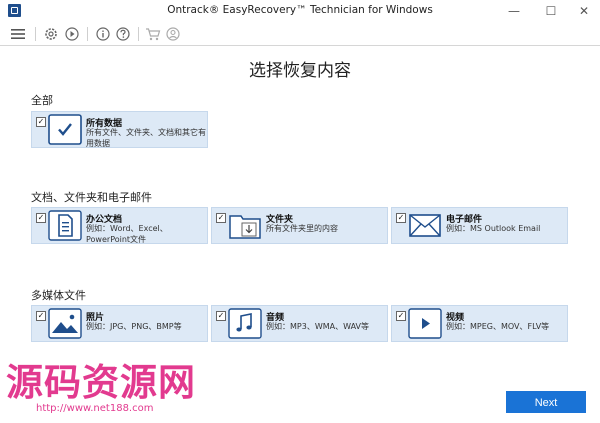 This screenshot has width=600, height=423. What do you see at coordinates (153, 34) in the screenshot?
I see `cart-icon` at bounding box center [153, 34].